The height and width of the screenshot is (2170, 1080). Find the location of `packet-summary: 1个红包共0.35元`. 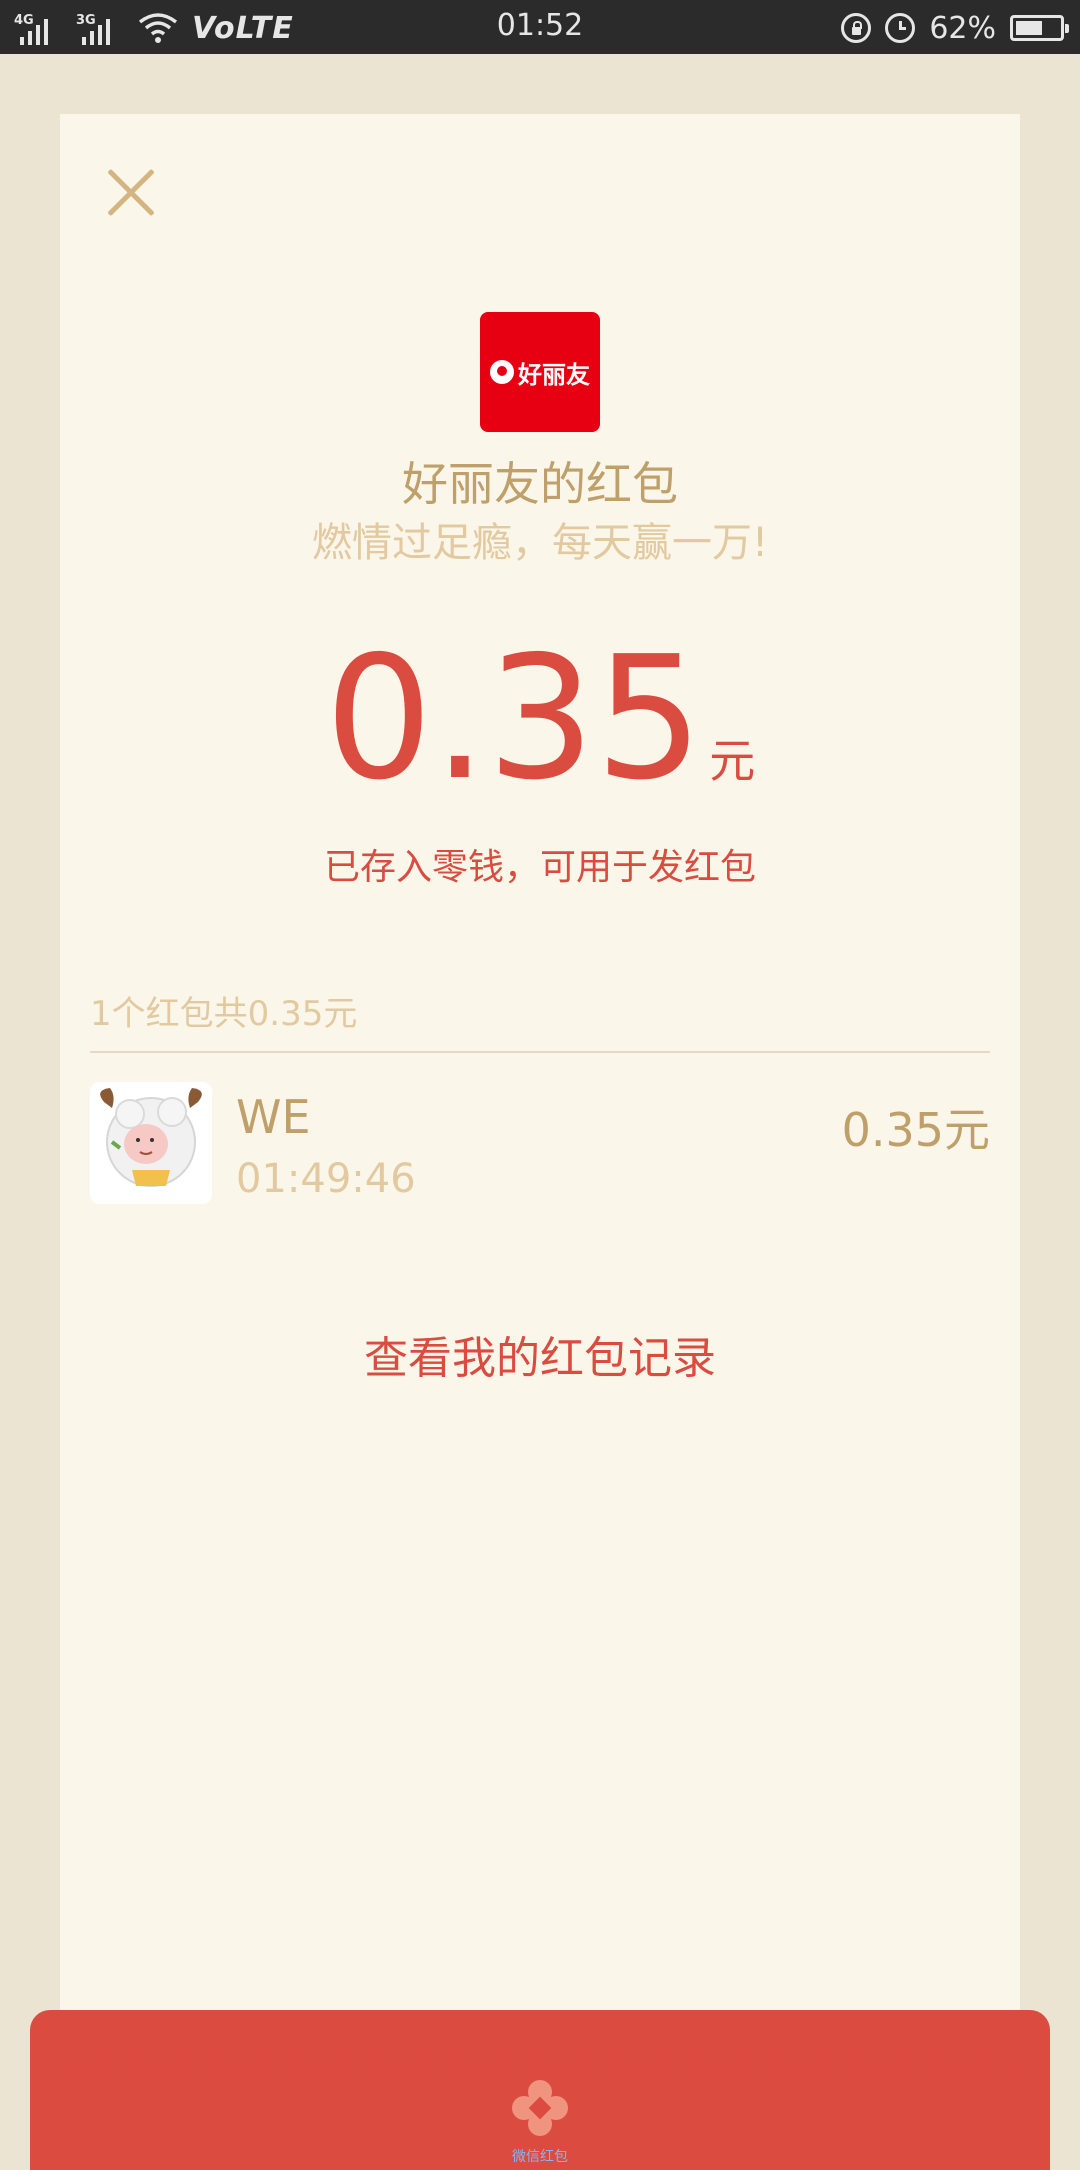

packet-summary: 1个红包共0.35元 is located at coordinates (224, 1014).